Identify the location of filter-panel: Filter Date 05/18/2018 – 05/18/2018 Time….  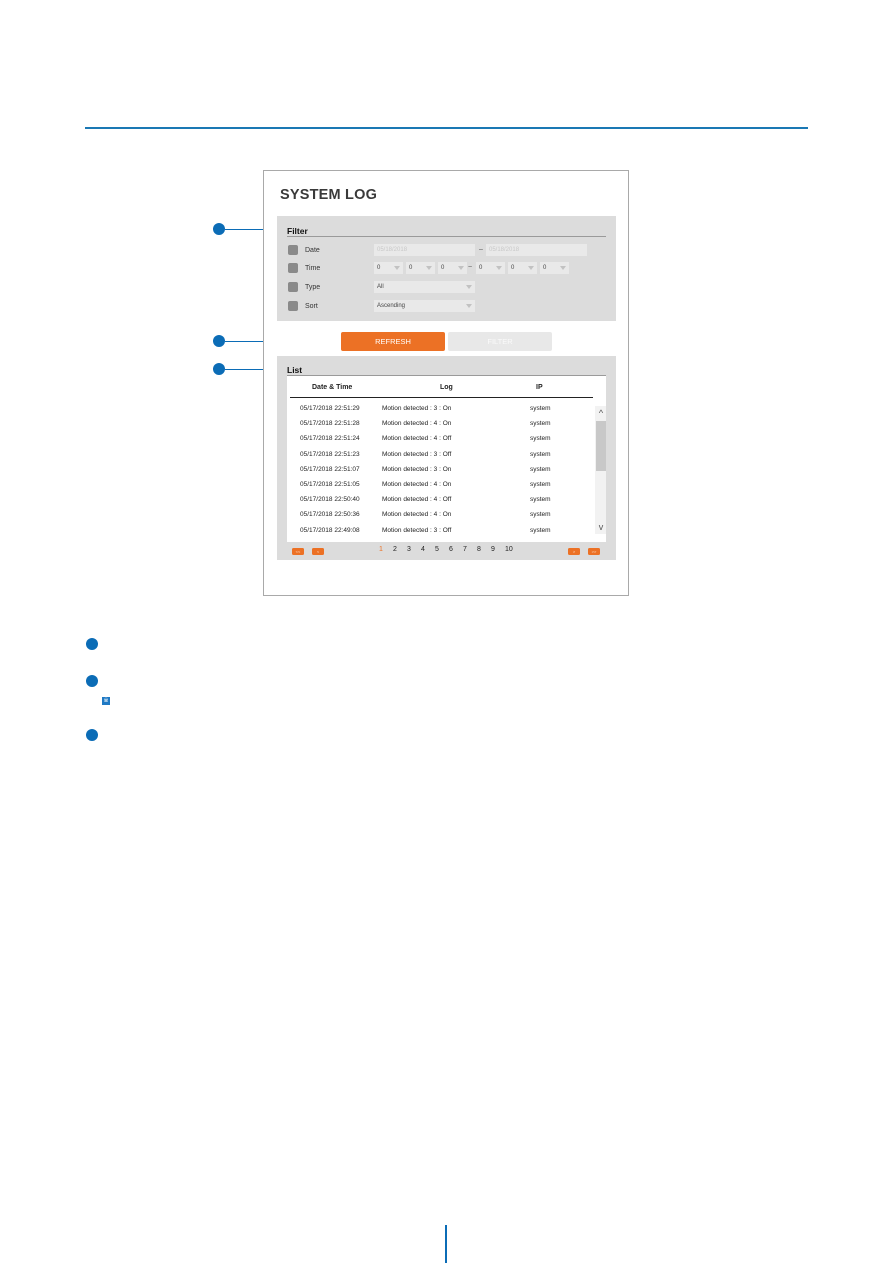
(446, 268).